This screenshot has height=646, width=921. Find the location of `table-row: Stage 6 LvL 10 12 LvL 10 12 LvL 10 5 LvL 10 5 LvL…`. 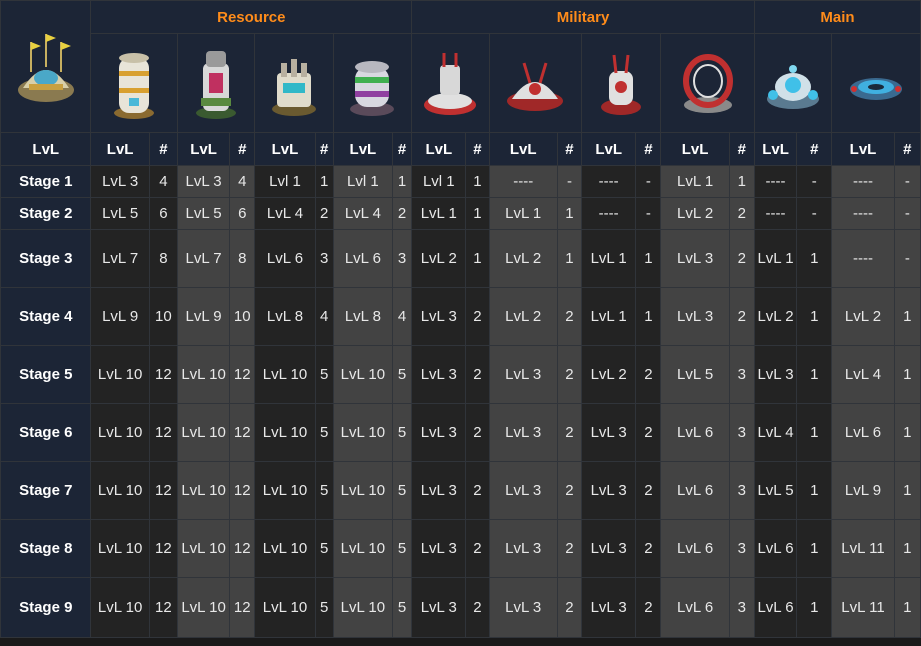

table-row: Stage 6 LvL 10 12 LvL 10 12 LvL 10 5 LvL 10 5 LvL… is located at coordinates (460, 432).